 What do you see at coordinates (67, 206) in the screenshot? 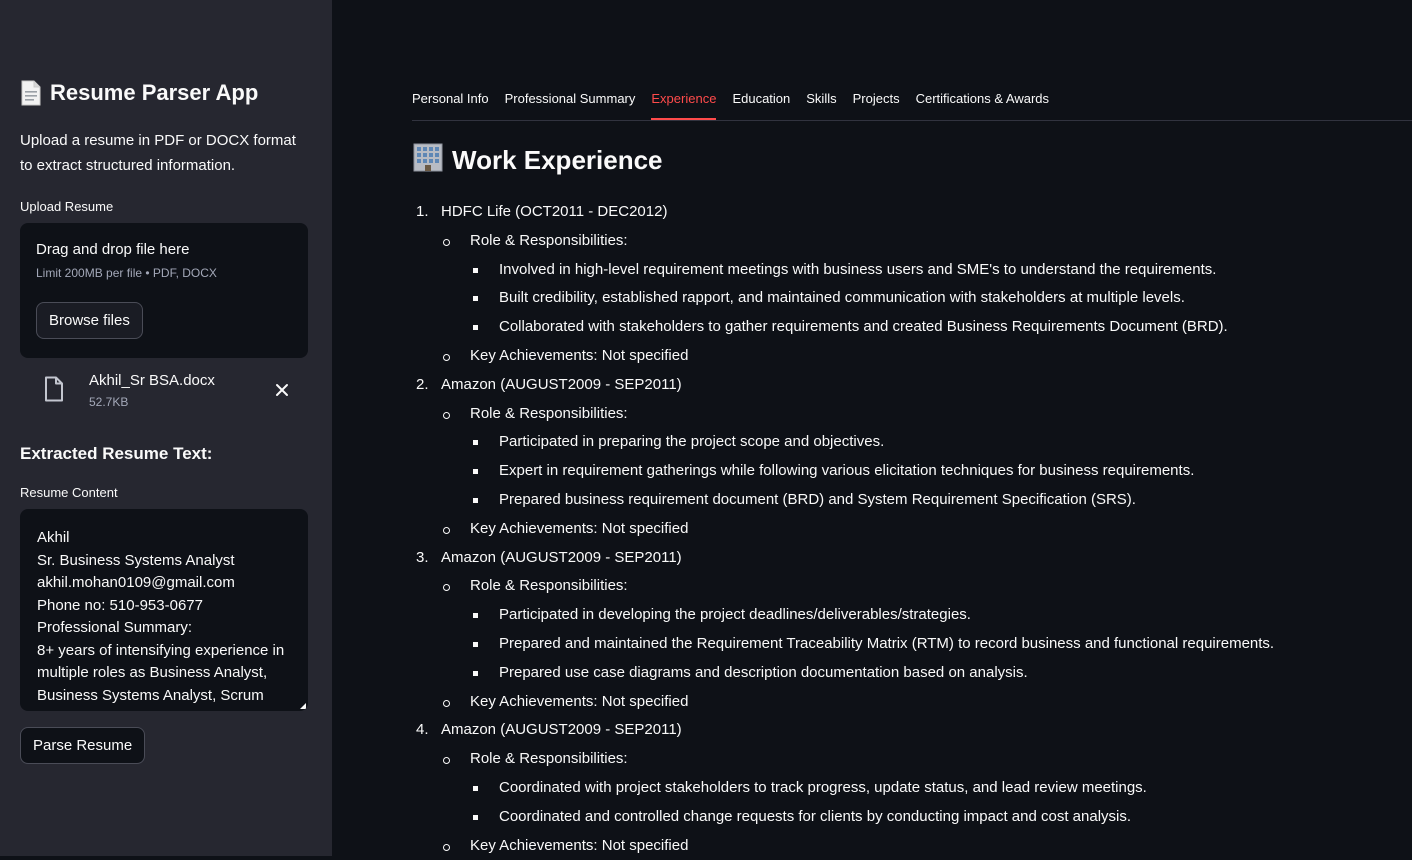
I see `upload-label: Upload Resume` at bounding box center [67, 206].